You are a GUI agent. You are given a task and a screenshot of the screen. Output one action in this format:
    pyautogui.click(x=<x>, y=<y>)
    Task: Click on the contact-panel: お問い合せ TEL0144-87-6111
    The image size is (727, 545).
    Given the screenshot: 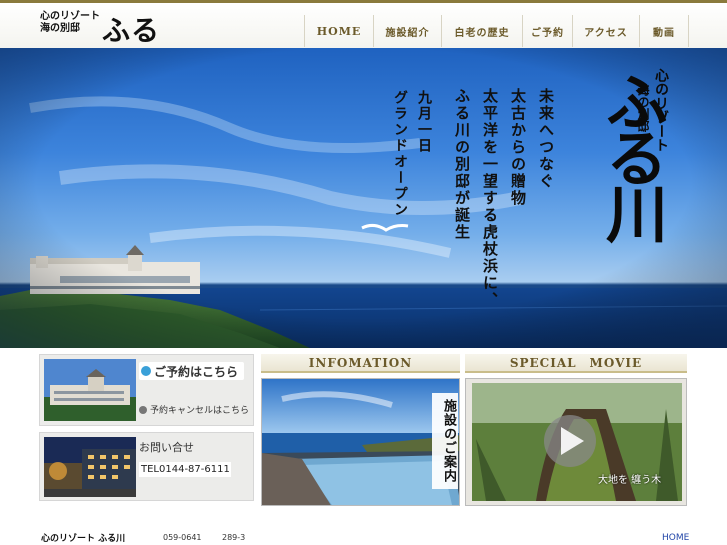 What is the action you would take?
    pyautogui.click(x=146, y=466)
    